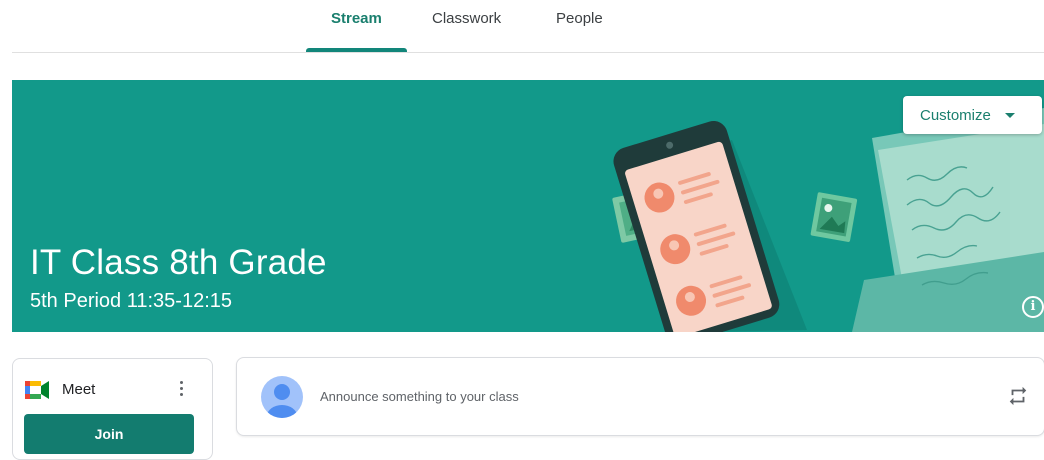 Image resolution: width=1044 pixels, height=460 pixels. Describe the element at coordinates (112, 409) in the screenshot. I see `meet-card: Meet Join` at that location.